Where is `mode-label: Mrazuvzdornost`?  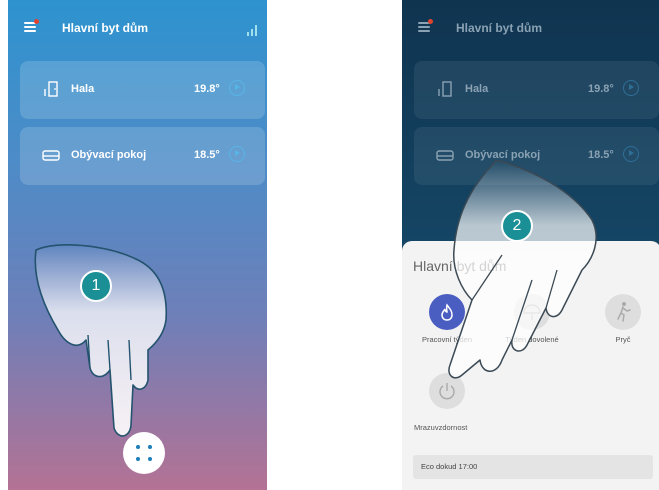 mode-label: Mrazuvzdornost is located at coordinates (441, 427).